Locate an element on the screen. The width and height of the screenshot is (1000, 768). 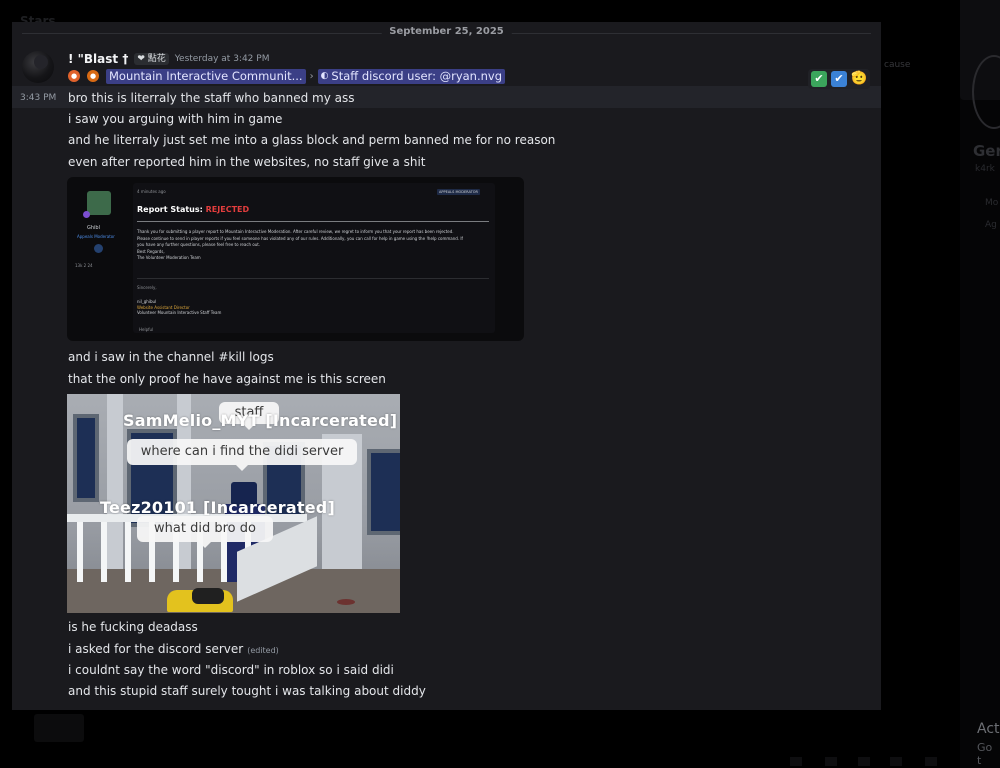
chat-bubble: what did bro do is located at coordinates (205, 532).